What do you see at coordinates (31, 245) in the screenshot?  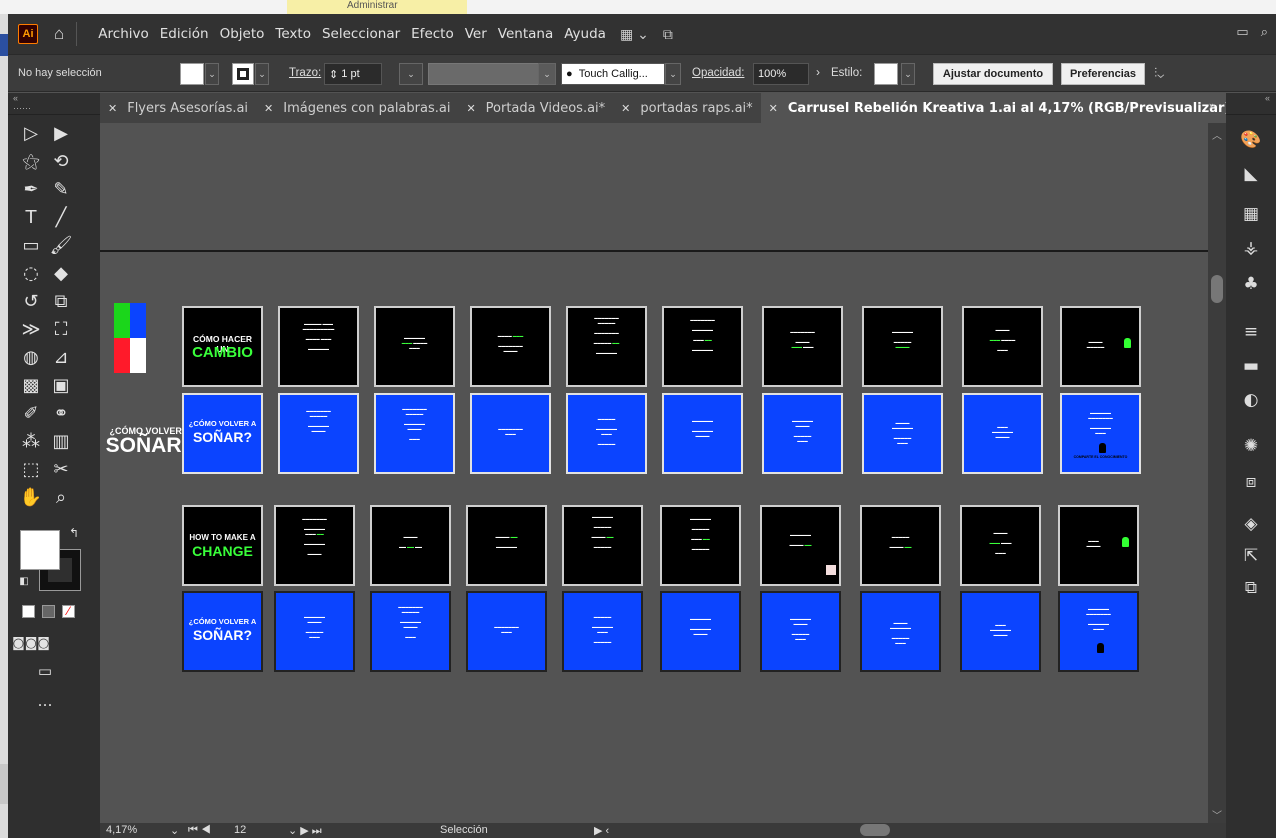 I see `rectangle-tool-icon: ▭` at bounding box center [31, 245].